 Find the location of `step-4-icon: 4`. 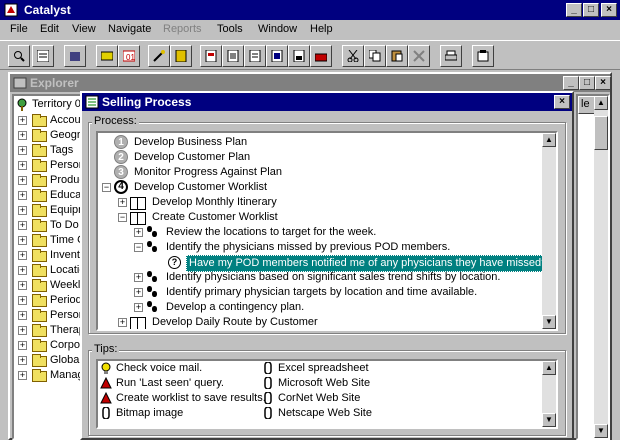

step-4-icon: 4 is located at coordinates (121, 187).